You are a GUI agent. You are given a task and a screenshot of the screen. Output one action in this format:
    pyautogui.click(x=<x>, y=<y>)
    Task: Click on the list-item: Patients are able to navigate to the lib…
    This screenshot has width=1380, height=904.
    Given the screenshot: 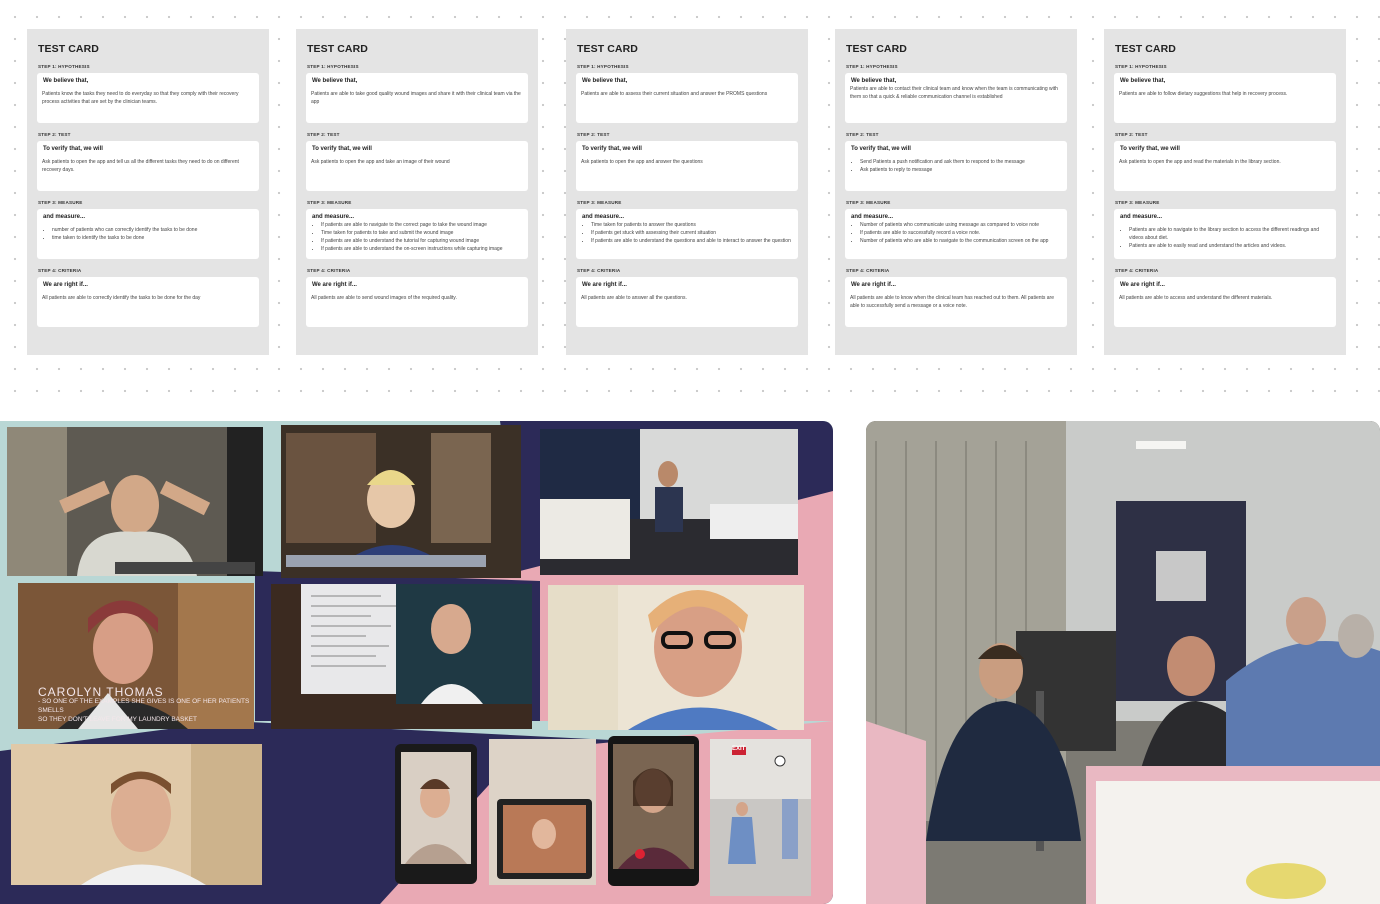 What is the action you would take?
    pyautogui.click(x=1230, y=234)
    